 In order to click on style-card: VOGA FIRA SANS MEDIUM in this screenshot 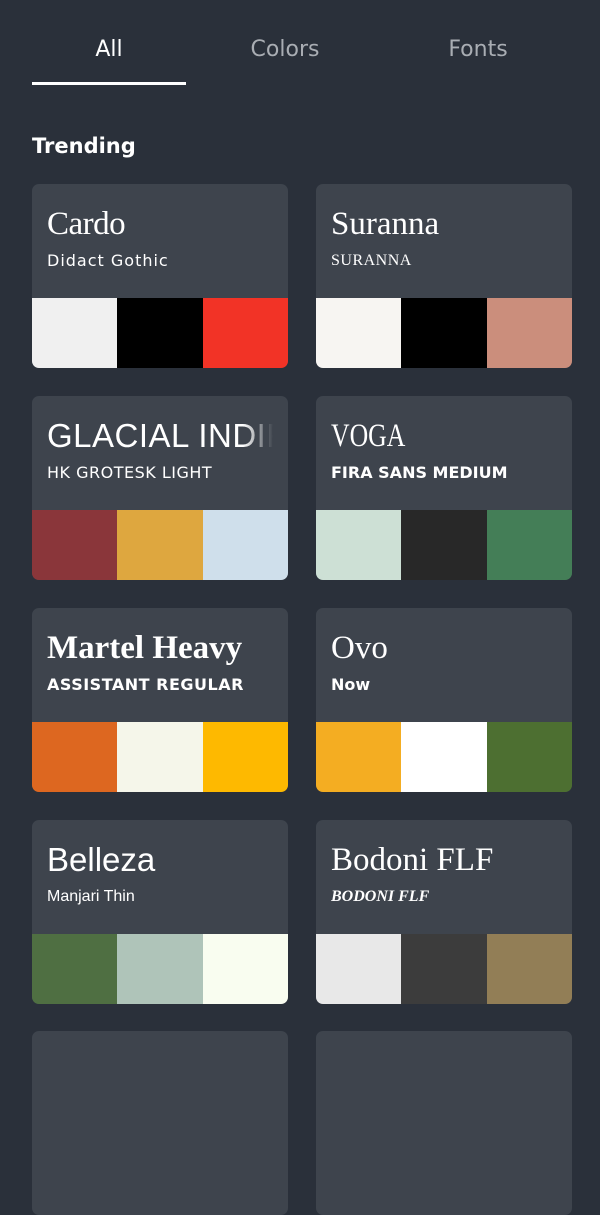, I will do `click(444, 488)`.